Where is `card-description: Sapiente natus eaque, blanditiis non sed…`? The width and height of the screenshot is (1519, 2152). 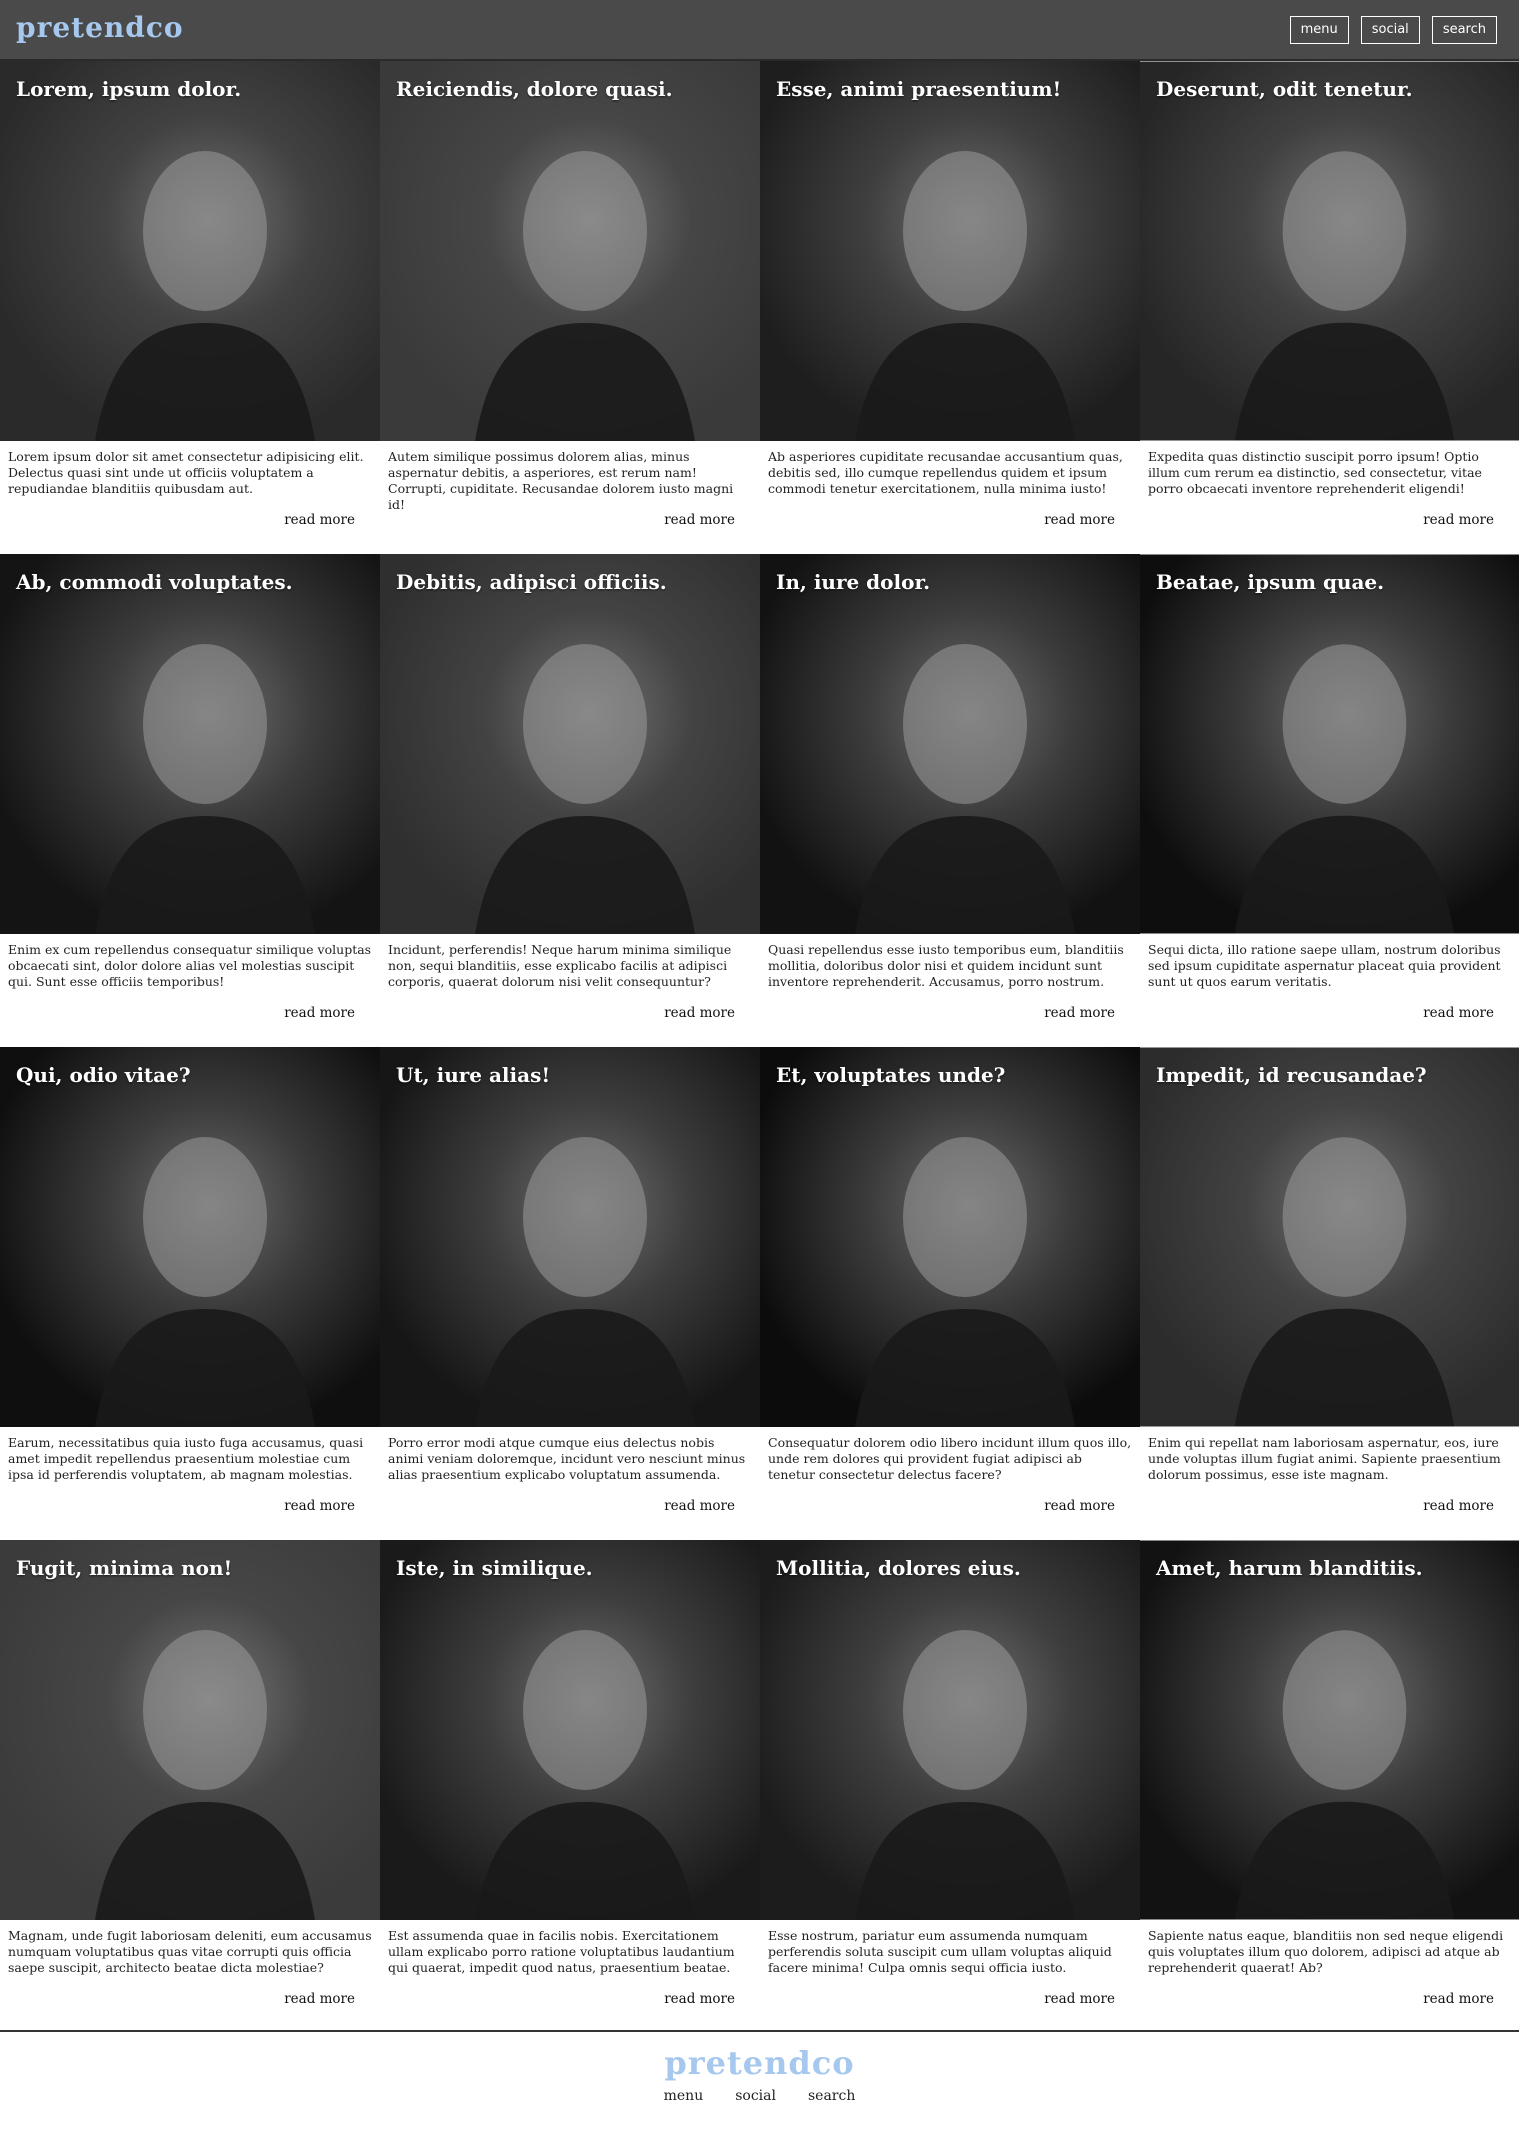
card-description: Sapiente natus eaque, blanditiis non sed… is located at coordinates (1326, 1951).